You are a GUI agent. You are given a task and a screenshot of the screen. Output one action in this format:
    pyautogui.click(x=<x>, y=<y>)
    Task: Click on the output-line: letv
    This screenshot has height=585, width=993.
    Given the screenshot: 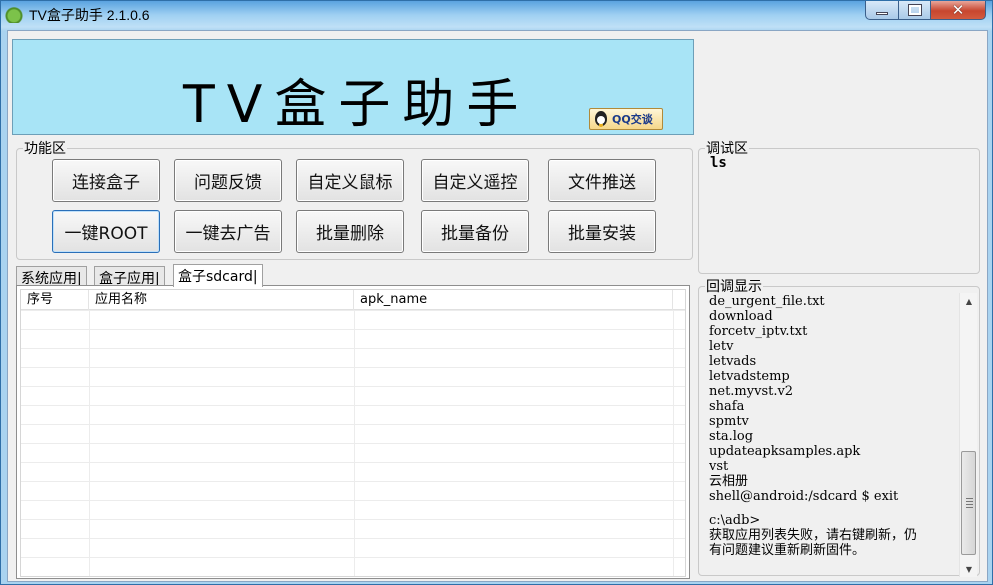 What is the action you would take?
    pyautogui.click(x=721, y=346)
    